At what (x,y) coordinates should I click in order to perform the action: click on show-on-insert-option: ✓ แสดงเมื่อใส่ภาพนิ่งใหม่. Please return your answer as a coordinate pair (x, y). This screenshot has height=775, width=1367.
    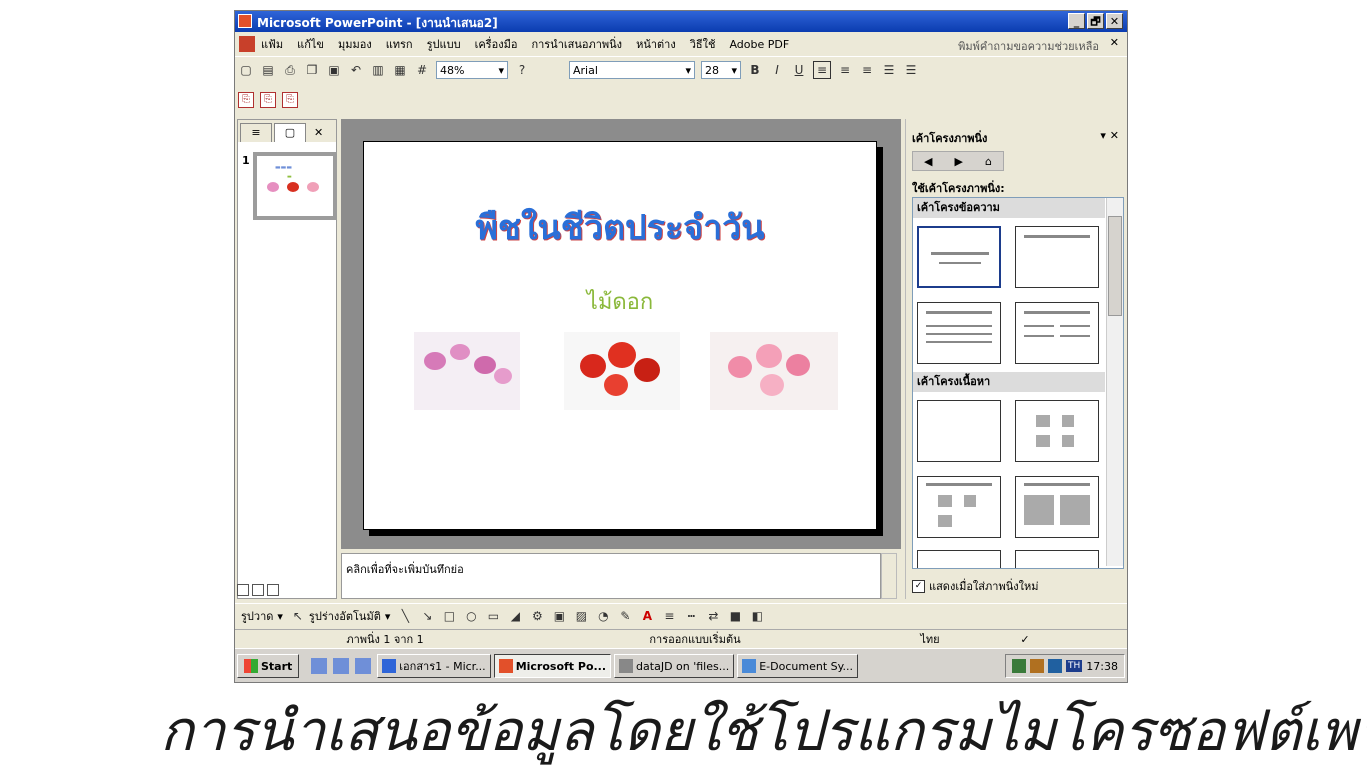
    Looking at the image, I should click on (975, 586).